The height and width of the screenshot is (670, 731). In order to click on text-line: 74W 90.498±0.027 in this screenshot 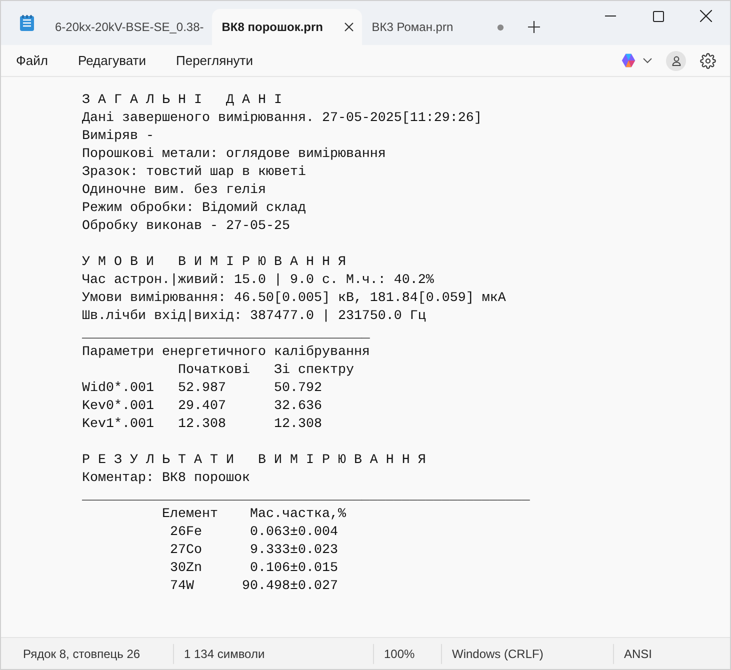, I will do `click(253, 587)`.